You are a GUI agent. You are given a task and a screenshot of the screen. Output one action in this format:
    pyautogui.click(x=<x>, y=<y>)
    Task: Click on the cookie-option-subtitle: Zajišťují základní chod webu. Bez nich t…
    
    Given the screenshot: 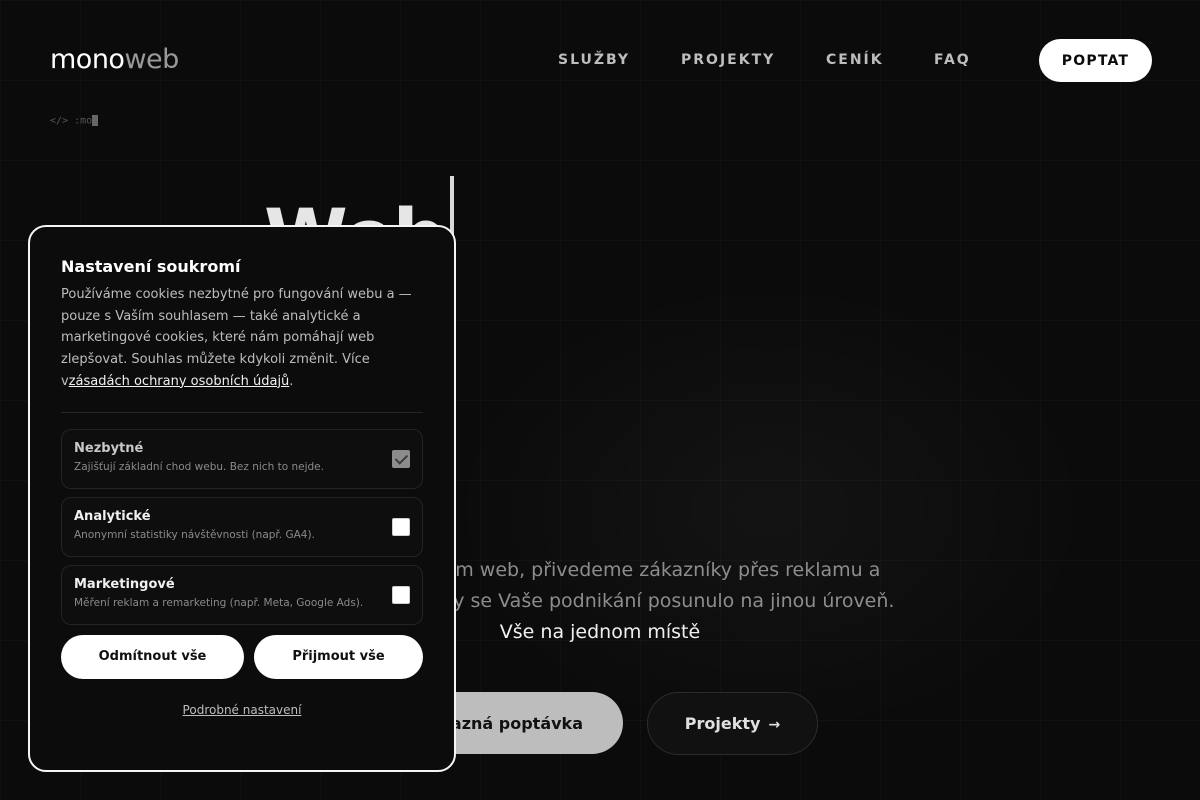 What is the action you would take?
    pyautogui.click(x=199, y=466)
    